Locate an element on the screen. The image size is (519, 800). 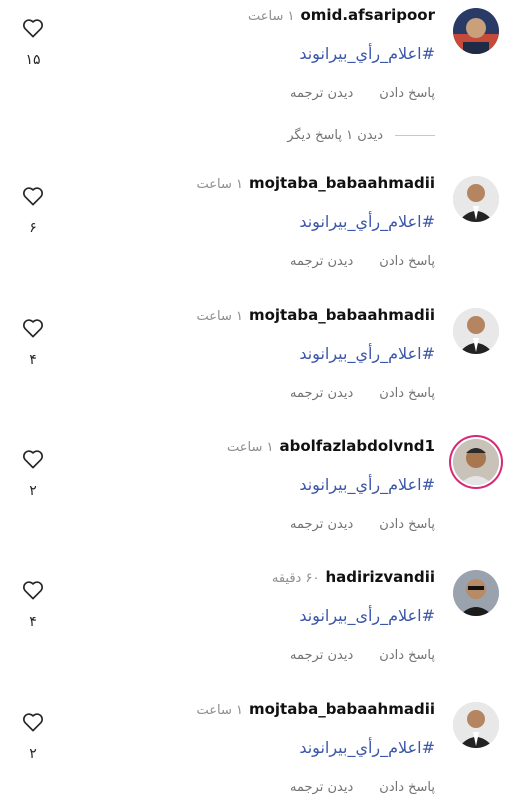
like-count: ۱۵ is located at coordinates (33, 60).